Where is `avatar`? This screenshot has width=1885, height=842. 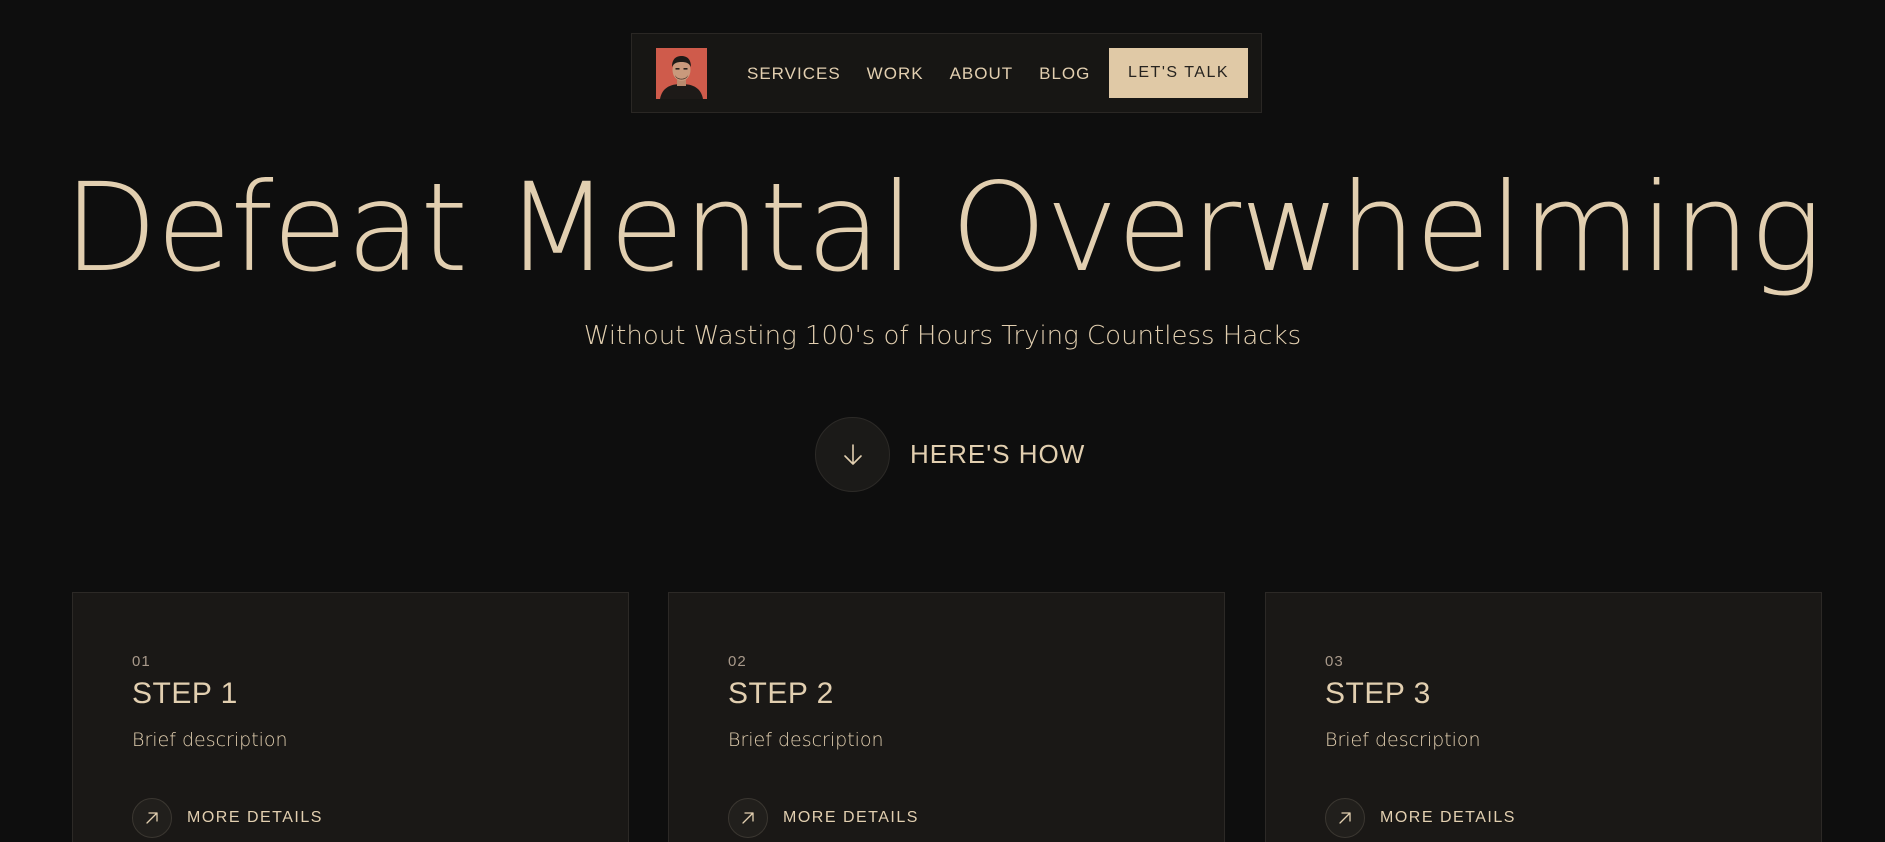
avatar is located at coordinates (681, 73).